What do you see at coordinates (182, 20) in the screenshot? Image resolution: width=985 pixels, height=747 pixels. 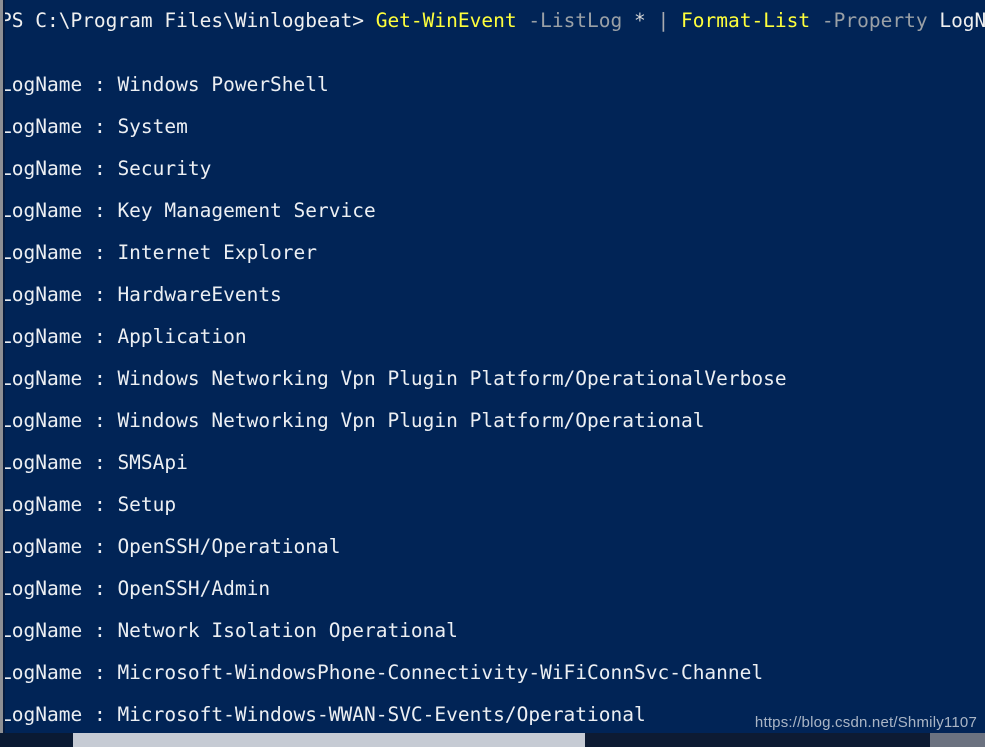 I see `prompt-path: PS C:\Program Files\Winlogbeat>` at bounding box center [182, 20].